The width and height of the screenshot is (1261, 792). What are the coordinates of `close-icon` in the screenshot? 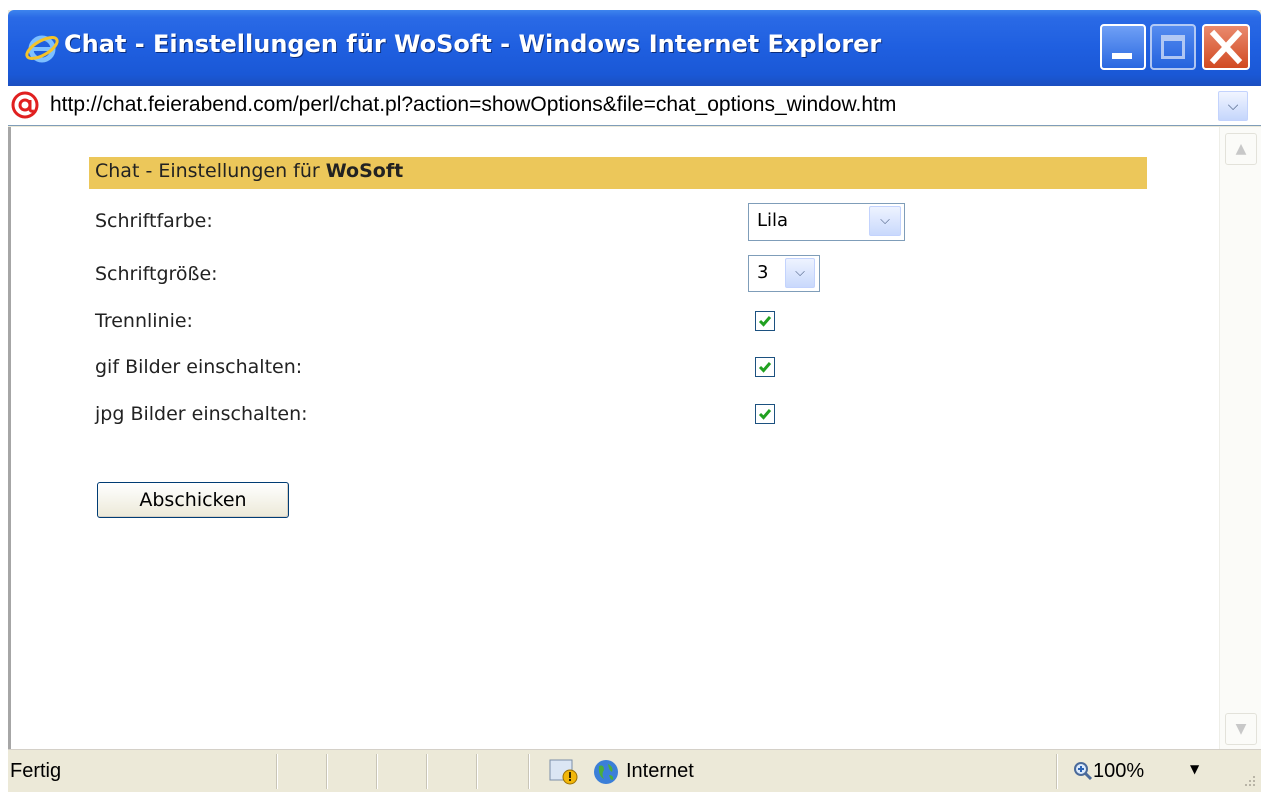 It's located at (1226, 47).